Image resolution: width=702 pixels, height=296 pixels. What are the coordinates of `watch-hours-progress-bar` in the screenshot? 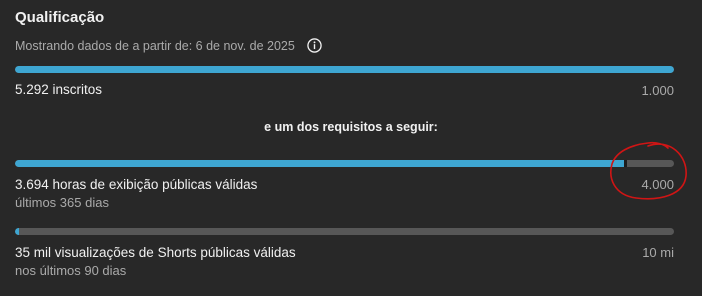 It's located at (344, 163).